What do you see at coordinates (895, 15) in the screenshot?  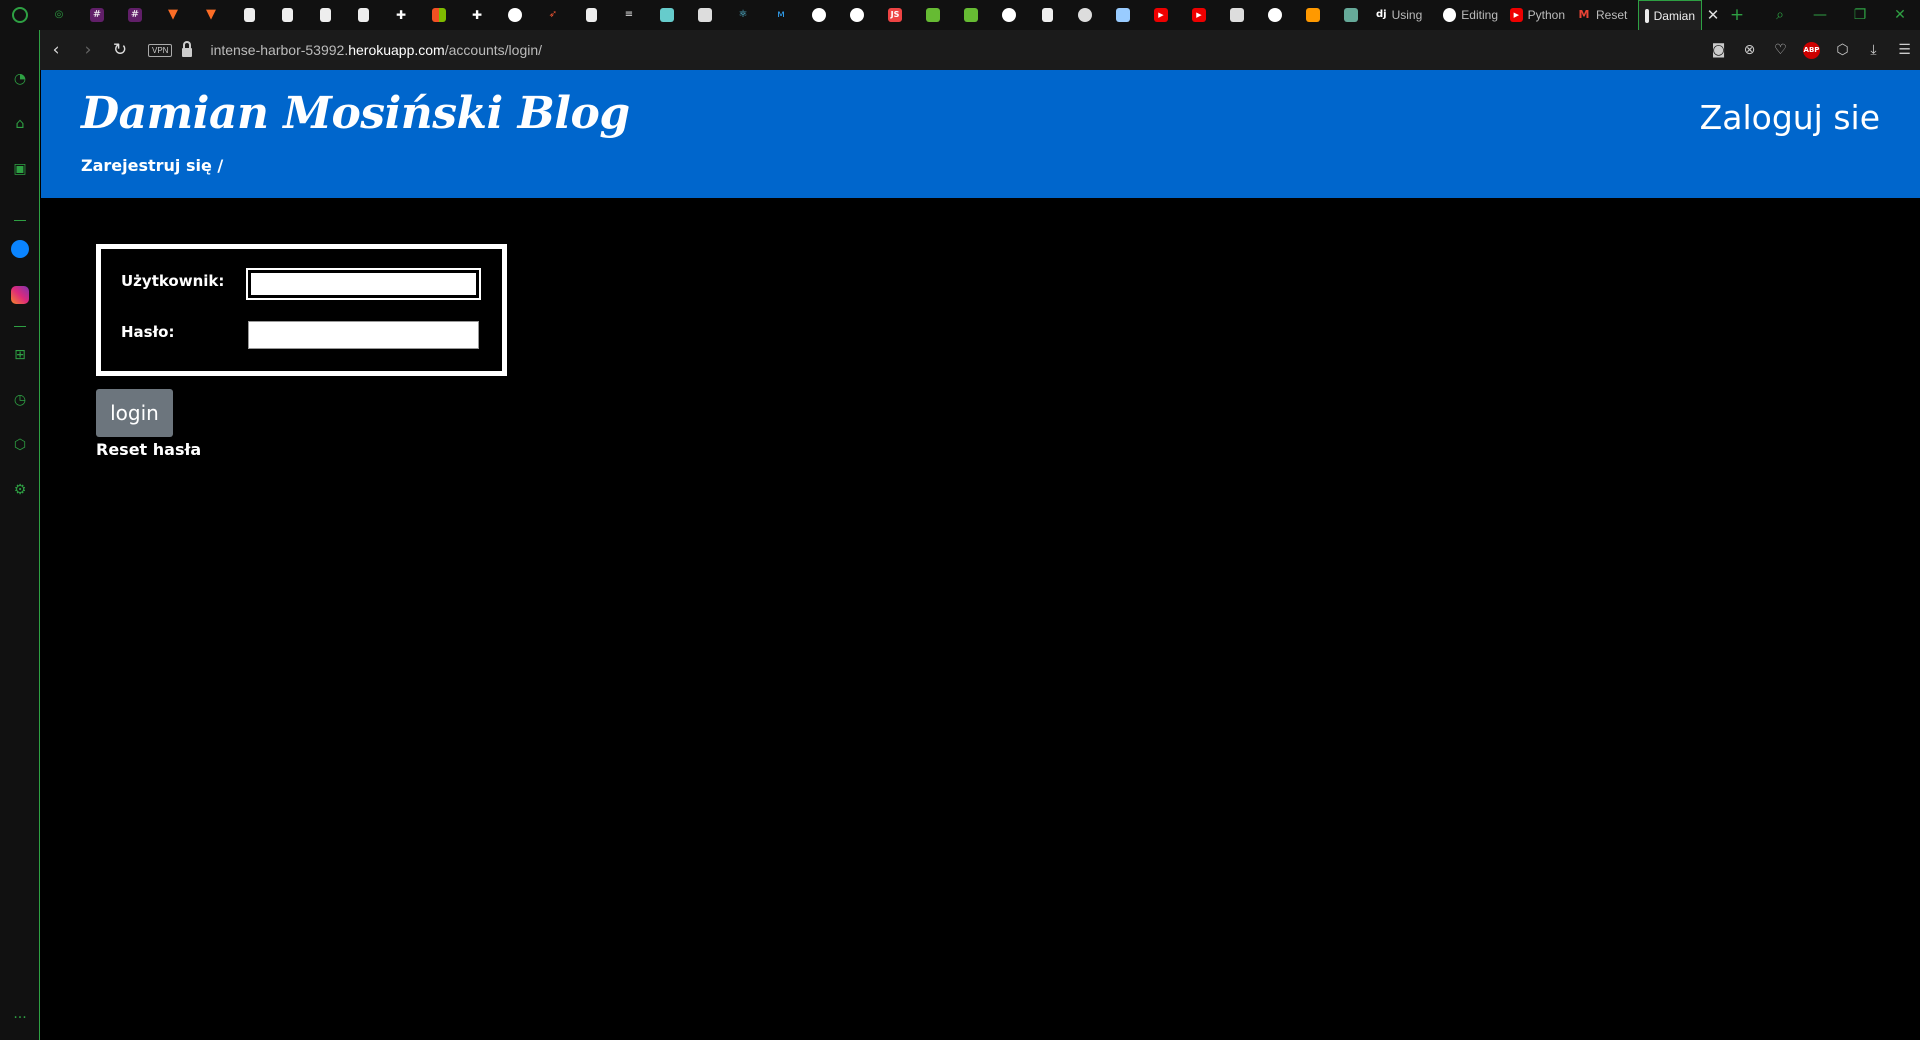 I see `tab-js: JS` at bounding box center [895, 15].